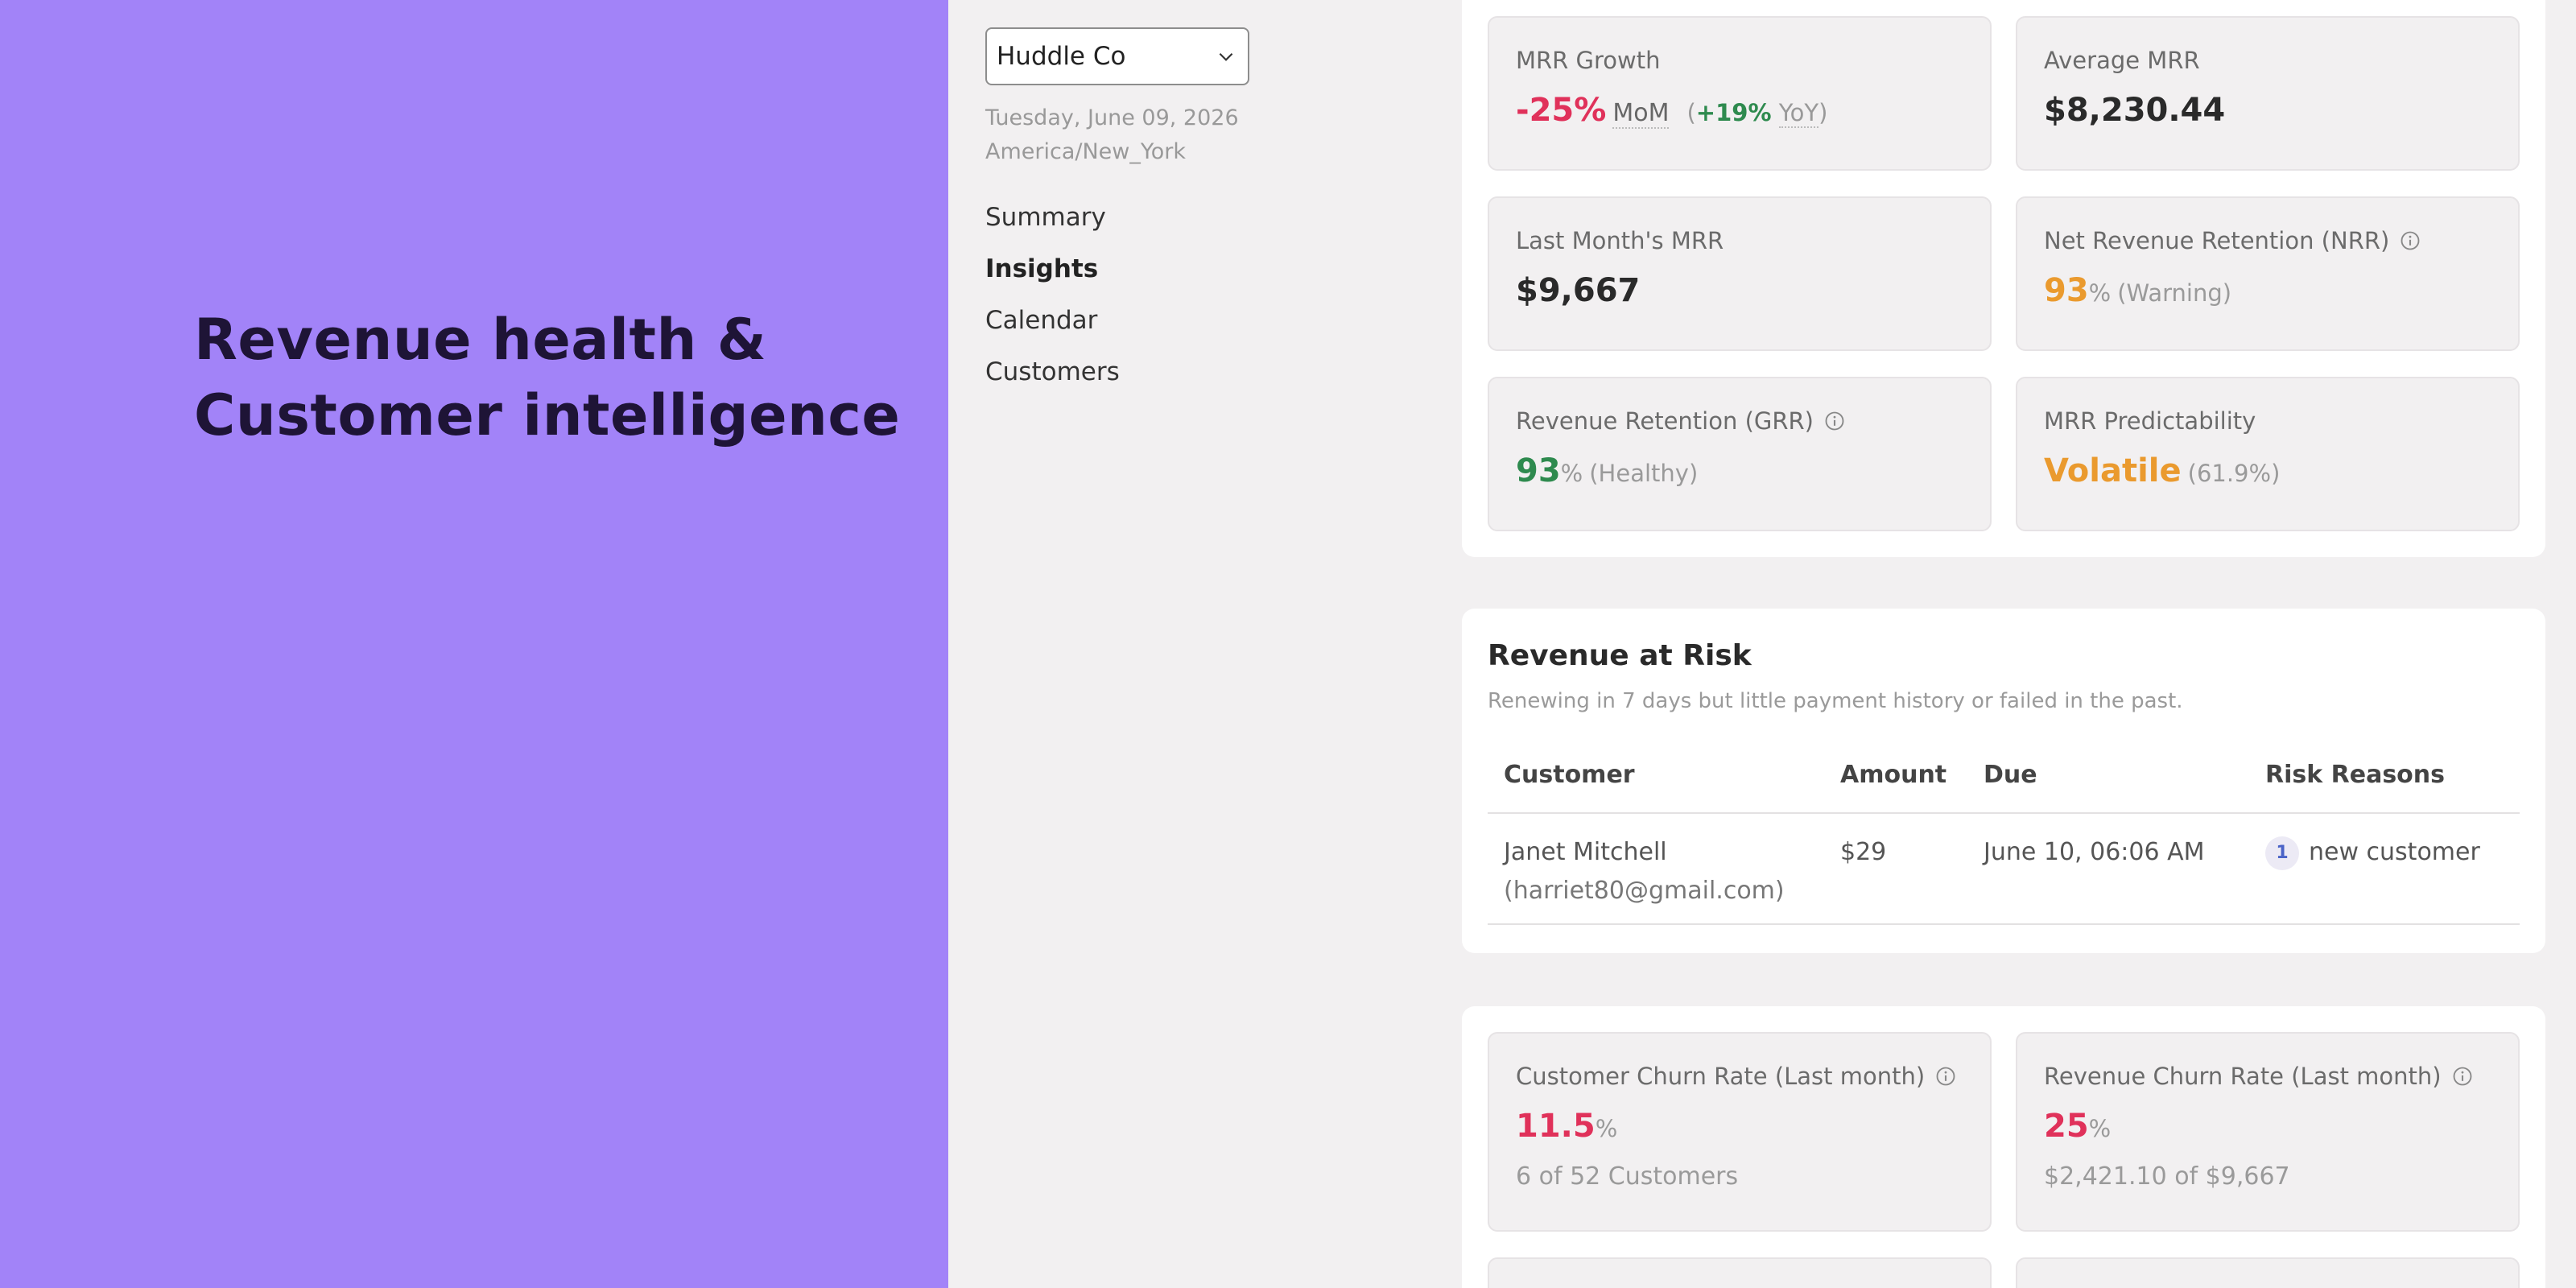 This screenshot has width=2576, height=1288. What do you see at coordinates (2066, 290) in the screenshot?
I see `nrr-value: 93` at bounding box center [2066, 290].